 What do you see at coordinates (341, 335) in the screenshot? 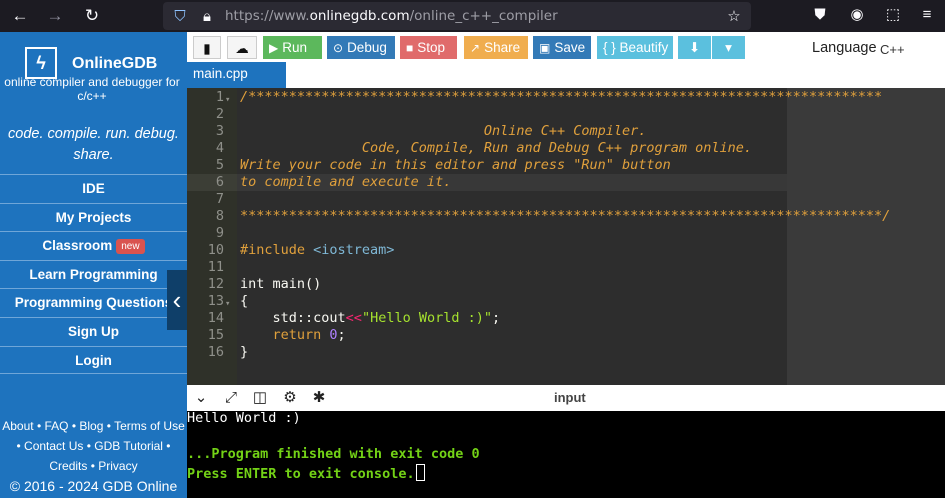
I see `code-text: ;` at bounding box center [341, 335].